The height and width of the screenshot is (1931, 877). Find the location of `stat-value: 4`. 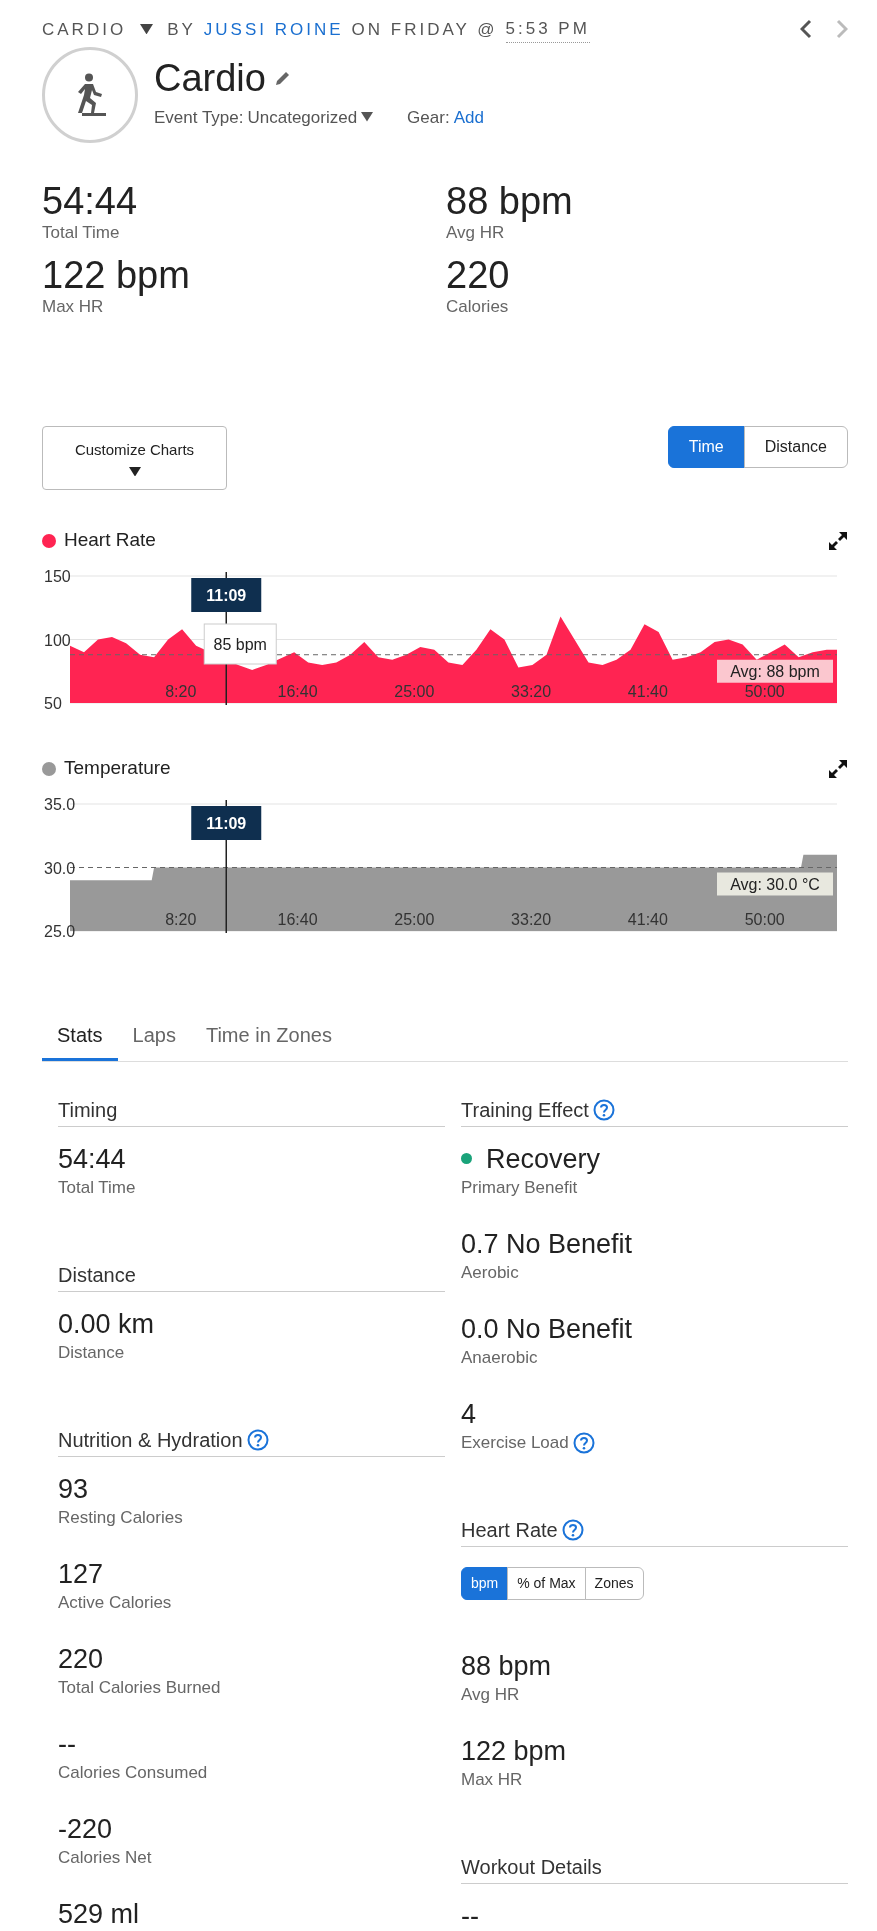

stat-value: 4 is located at coordinates (469, 1414).